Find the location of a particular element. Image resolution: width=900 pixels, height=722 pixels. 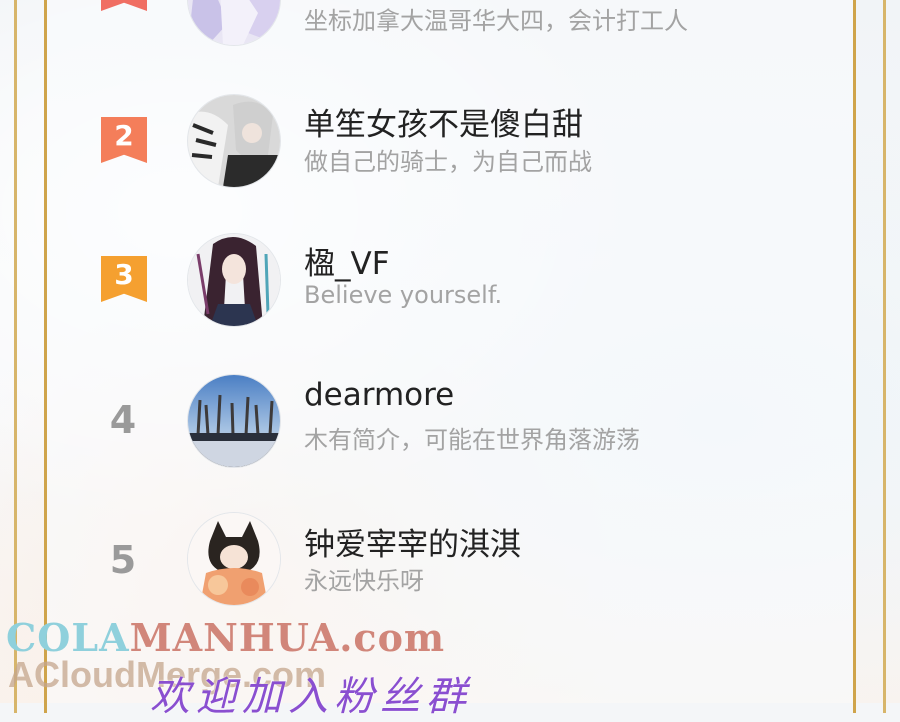

anime-purple-hair-avatar-icon is located at coordinates (234, 22).